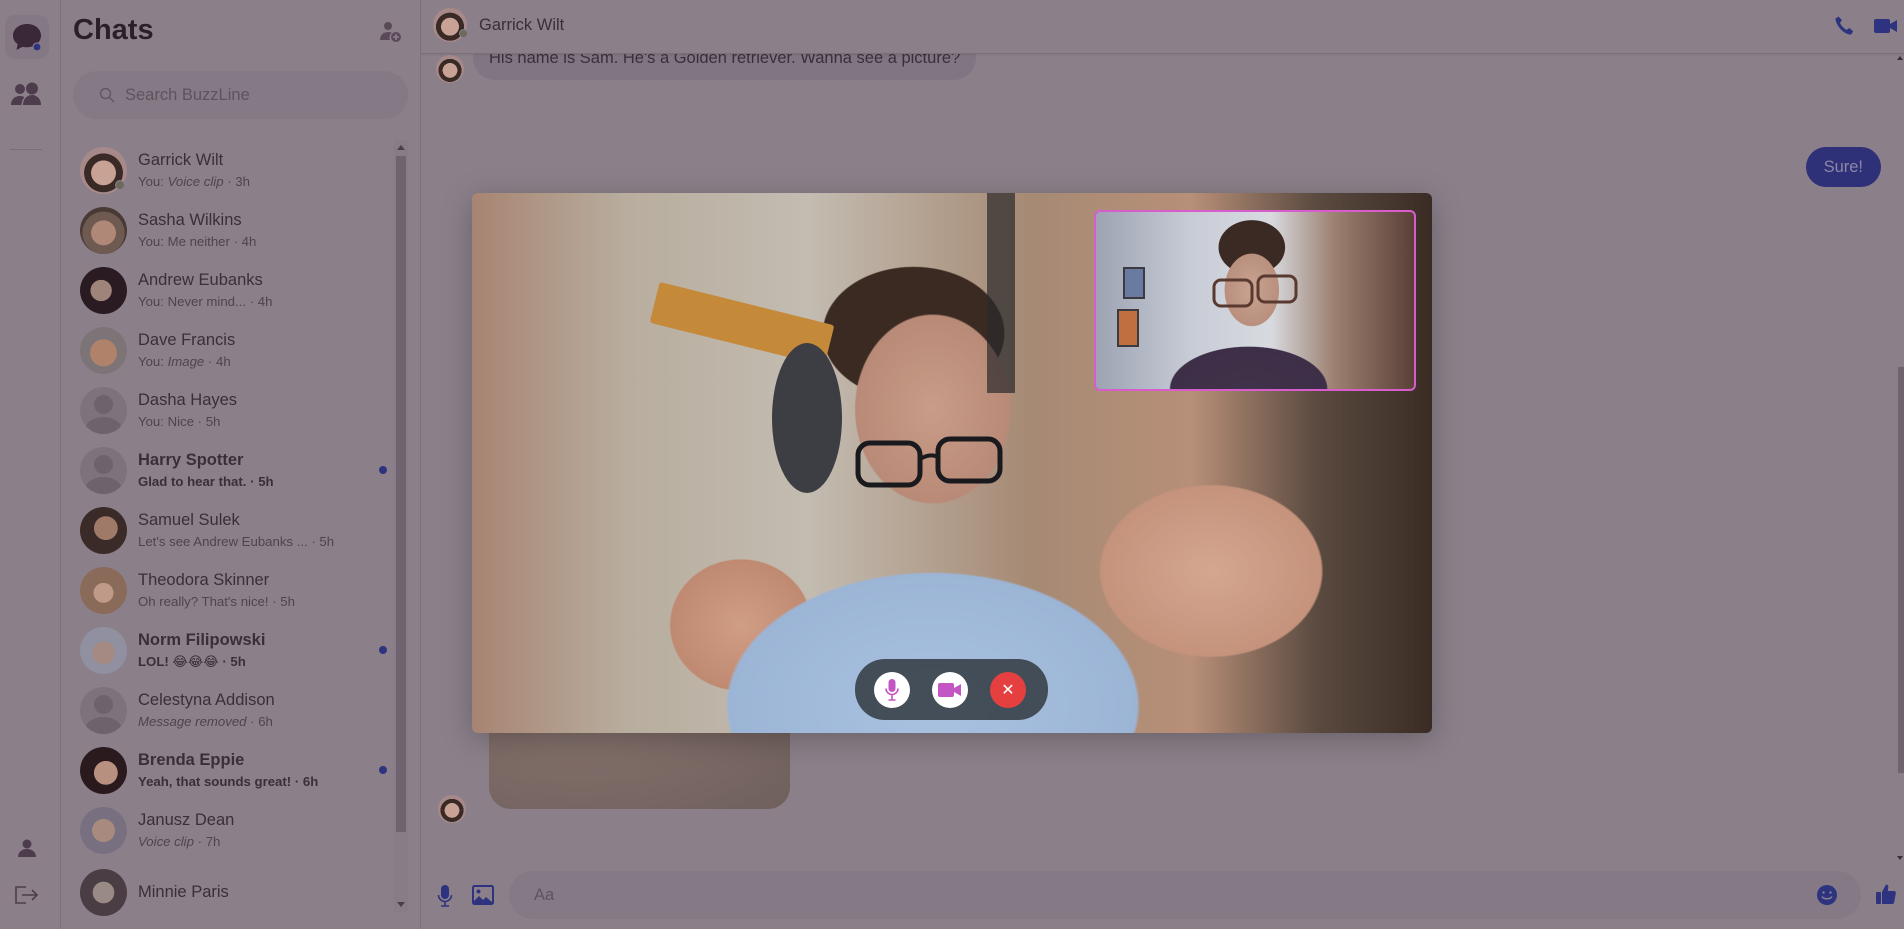 The height and width of the screenshot is (929, 1904). I want to click on chat-list-scrollbar, so click(401, 526).